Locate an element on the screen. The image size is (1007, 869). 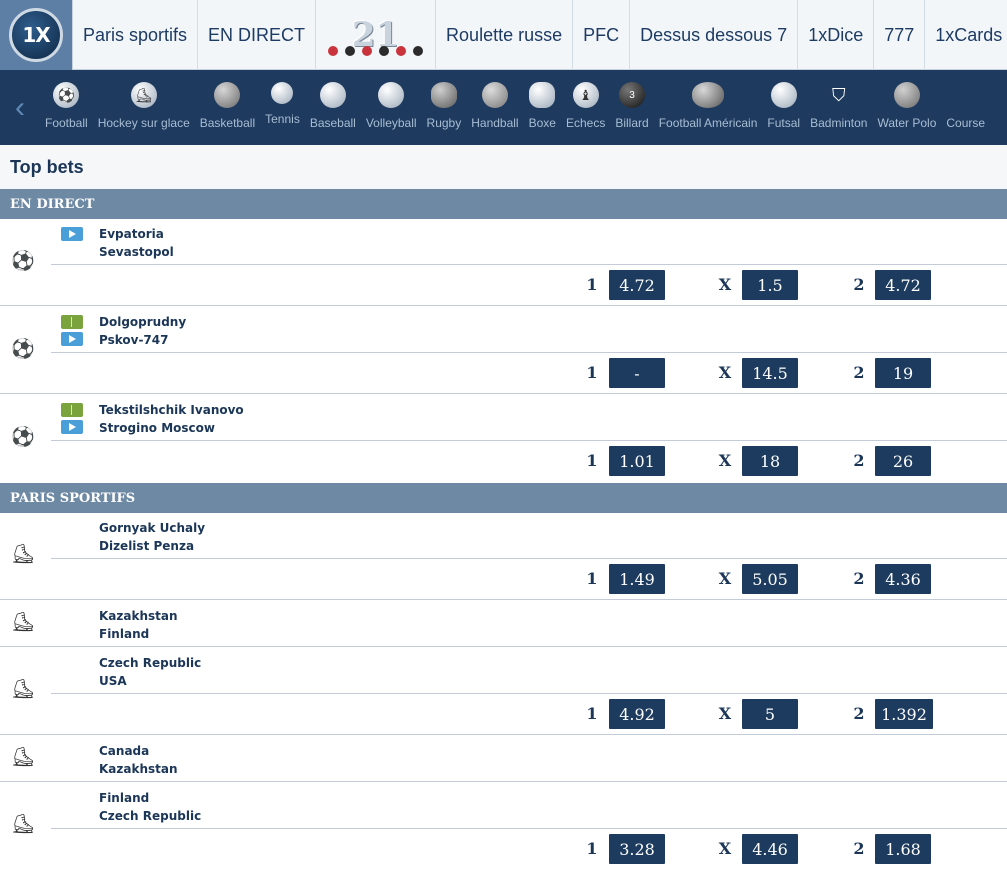
sport-football: ⚽ Football is located at coordinates (66, 100).